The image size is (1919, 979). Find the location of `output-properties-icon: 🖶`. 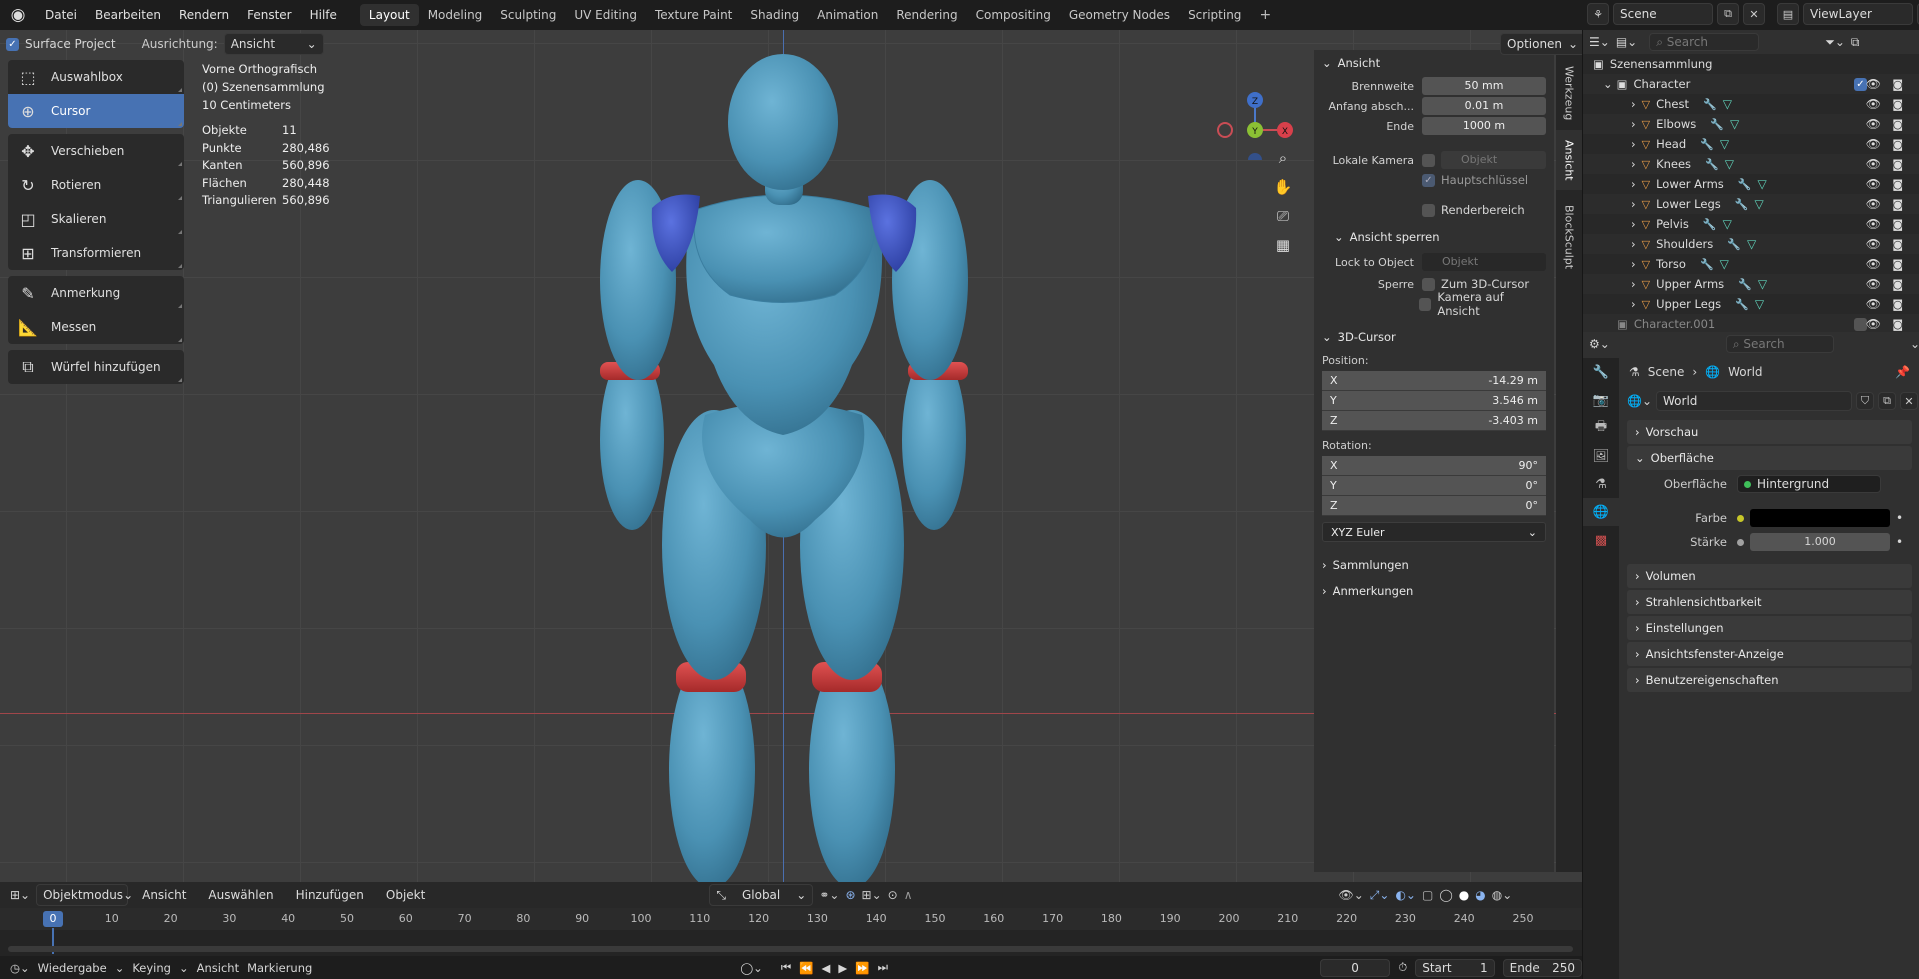

output-properties-icon: 🖶 is located at coordinates (1601, 428).